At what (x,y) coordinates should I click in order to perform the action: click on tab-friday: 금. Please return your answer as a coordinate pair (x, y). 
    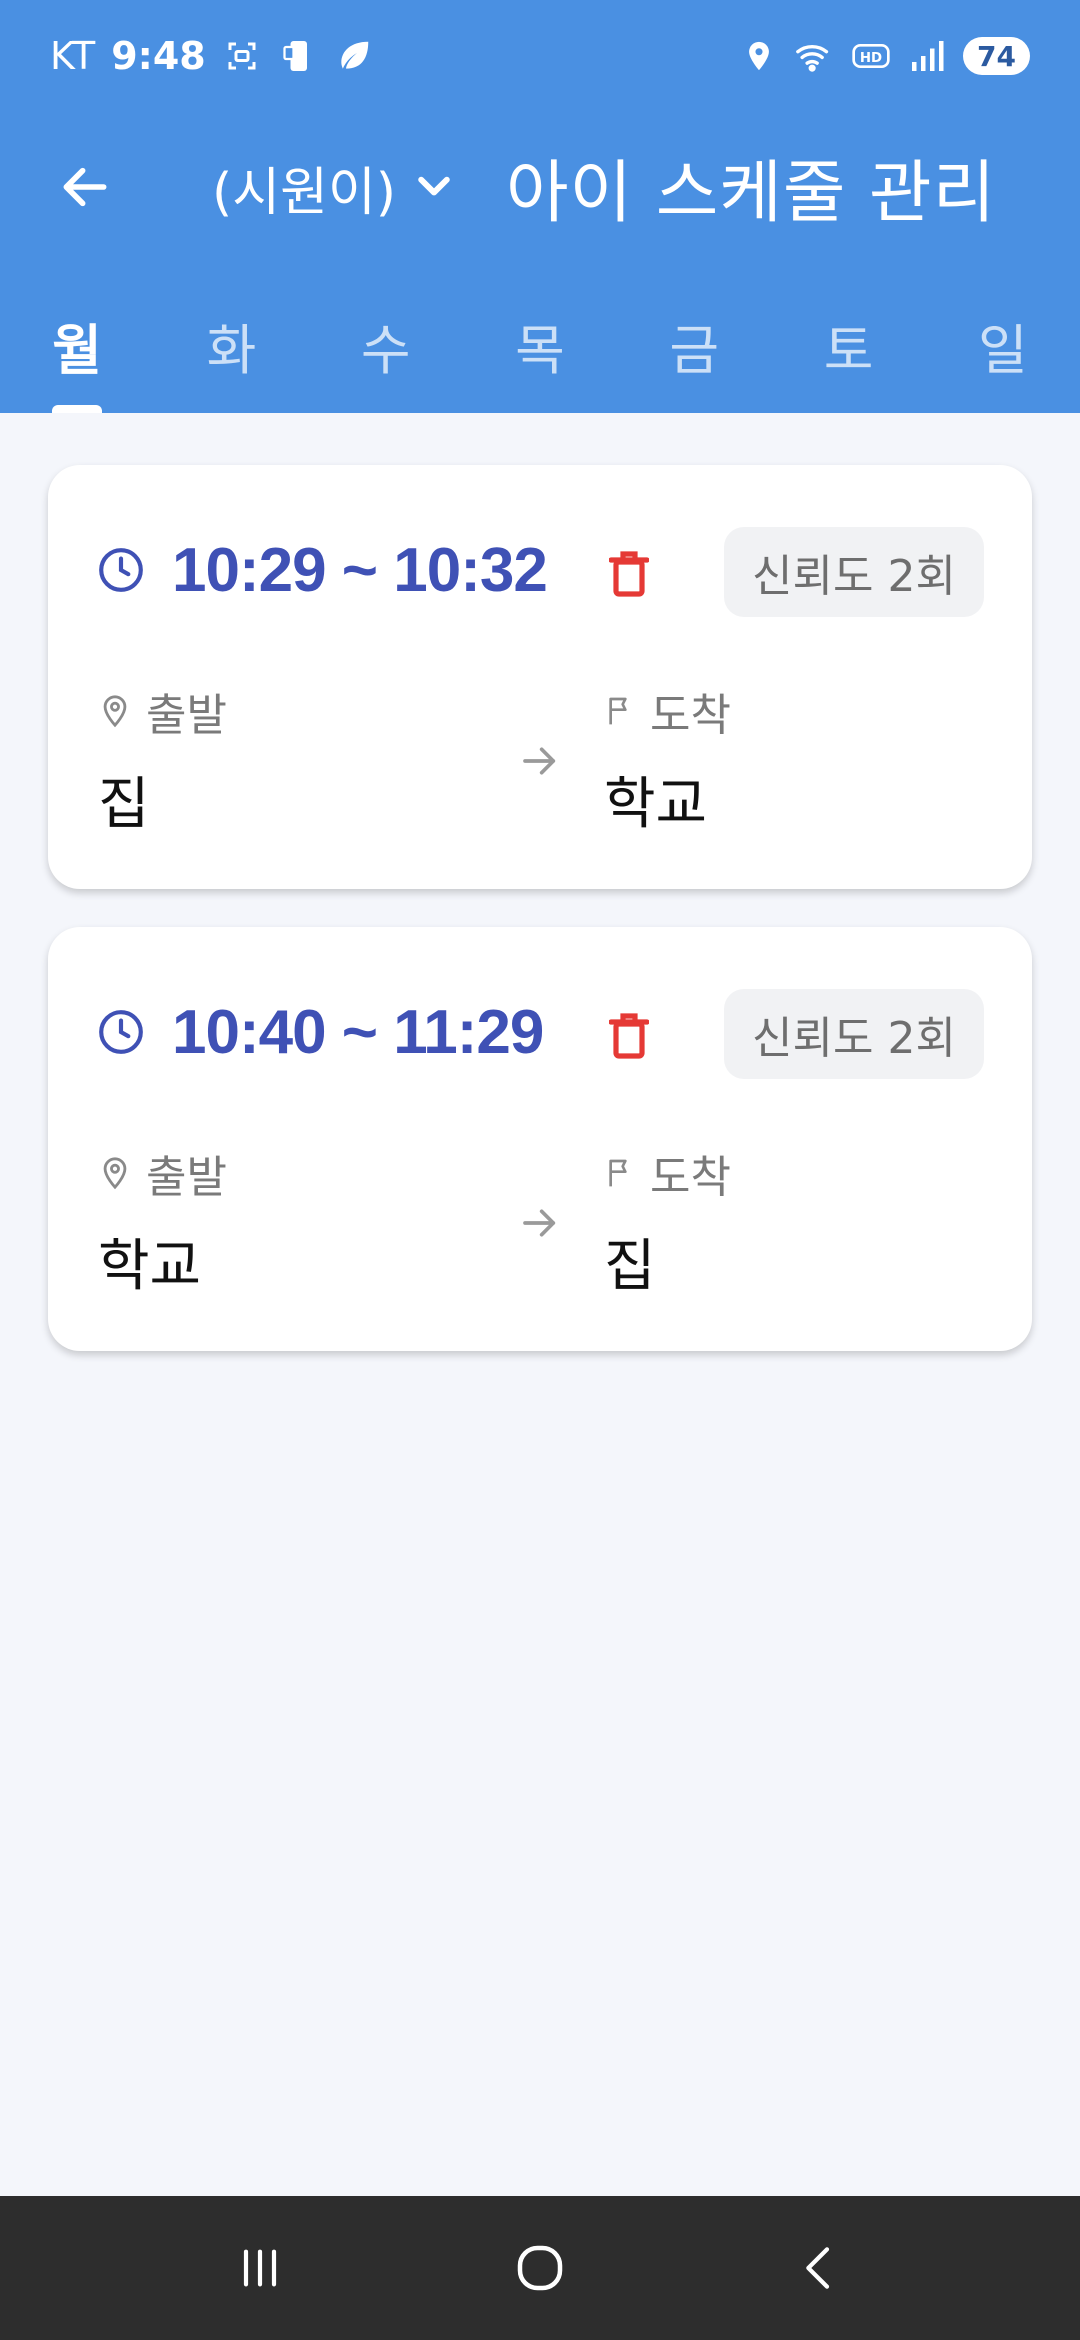
    Looking at the image, I should click on (694, 351).